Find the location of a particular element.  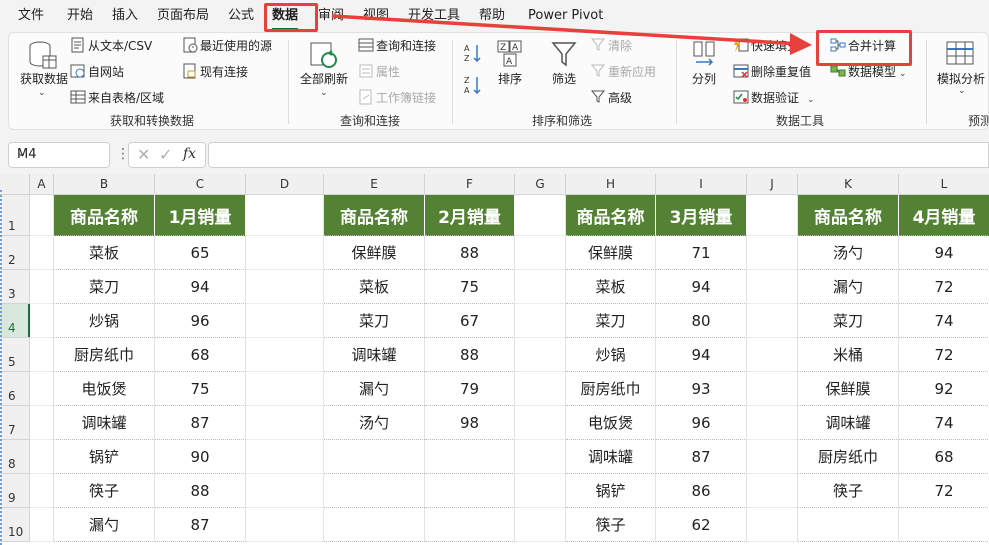

what-if-analysis-button: 模拟分析 ⌄ is located at coordinates (961, 70).